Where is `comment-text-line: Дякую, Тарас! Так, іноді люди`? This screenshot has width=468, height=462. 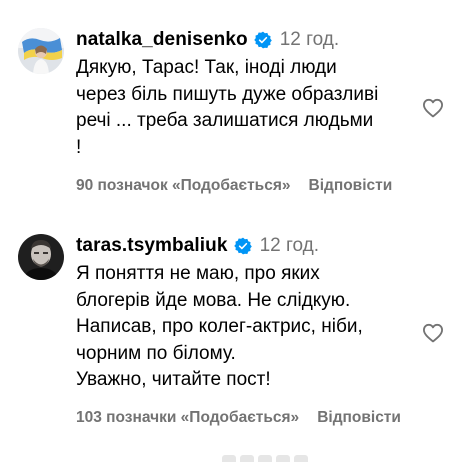
comment-text-line: Дякую, Тарас! Так, іноді люди is located at coordinates (206, 67).